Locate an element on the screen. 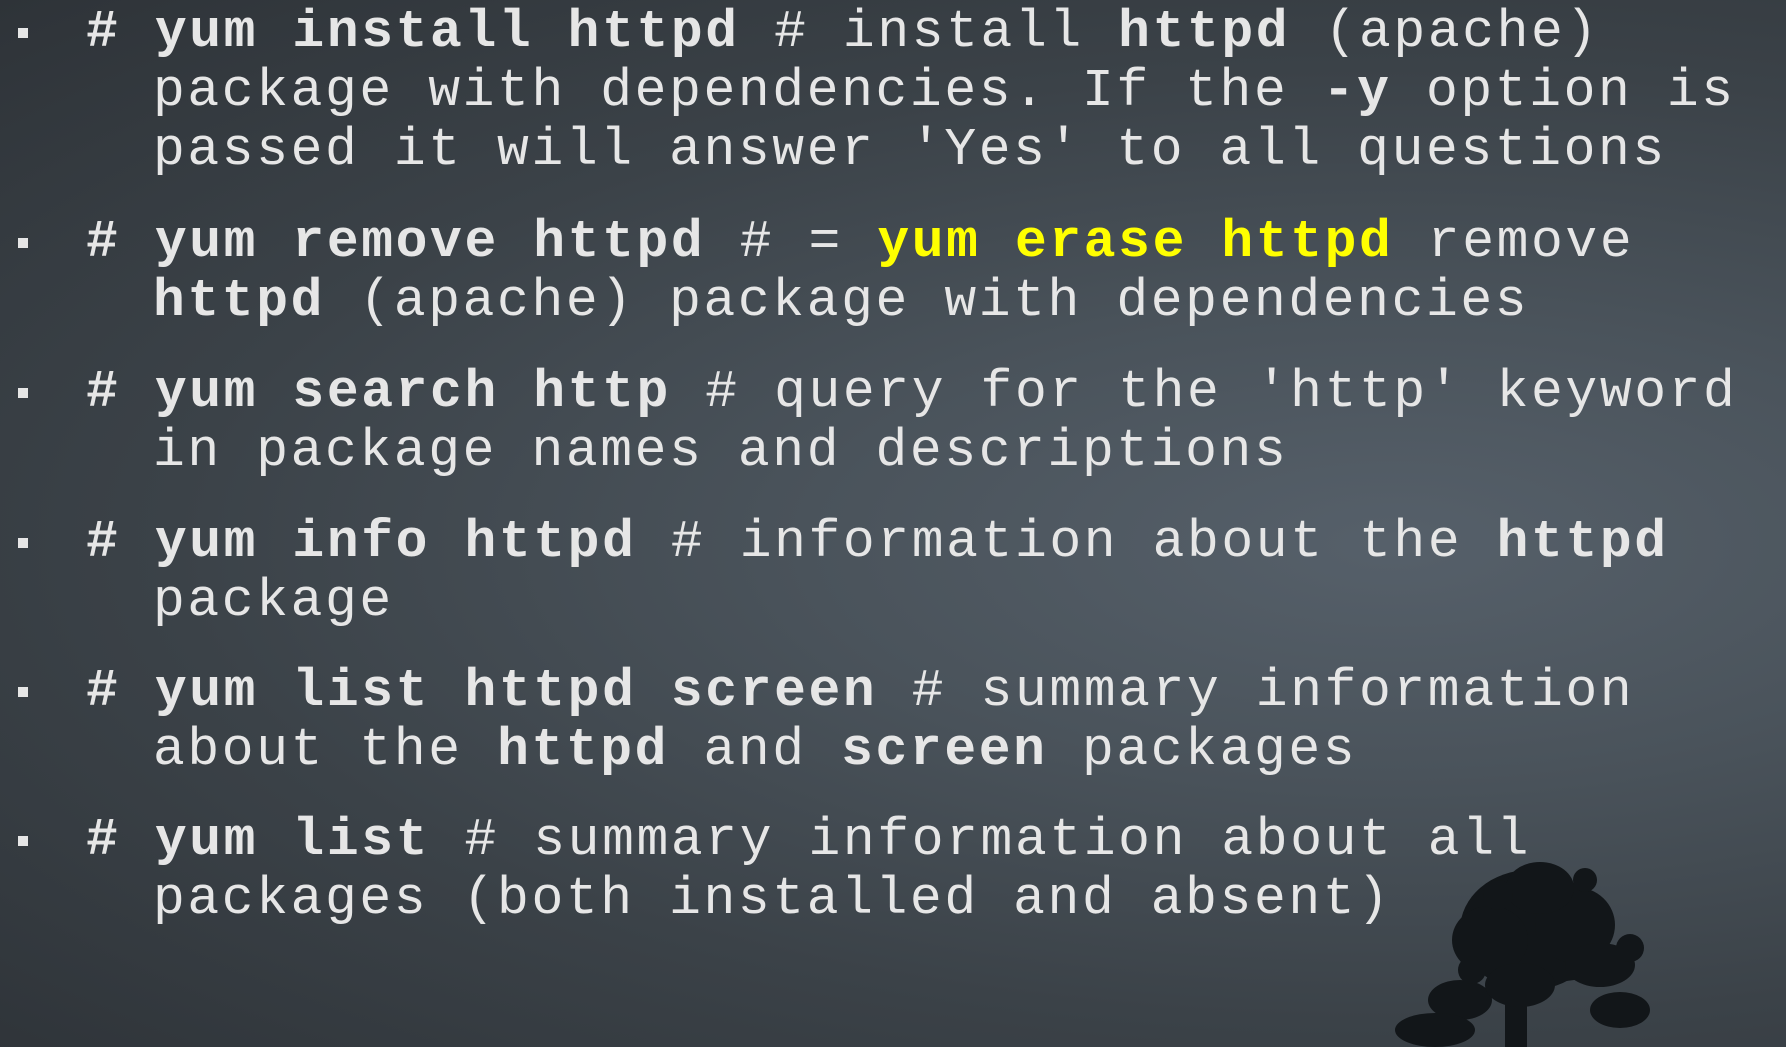 The width and height of the screenshot is (1786, 1047). comment: remove is located at coordinates (1514, 242).